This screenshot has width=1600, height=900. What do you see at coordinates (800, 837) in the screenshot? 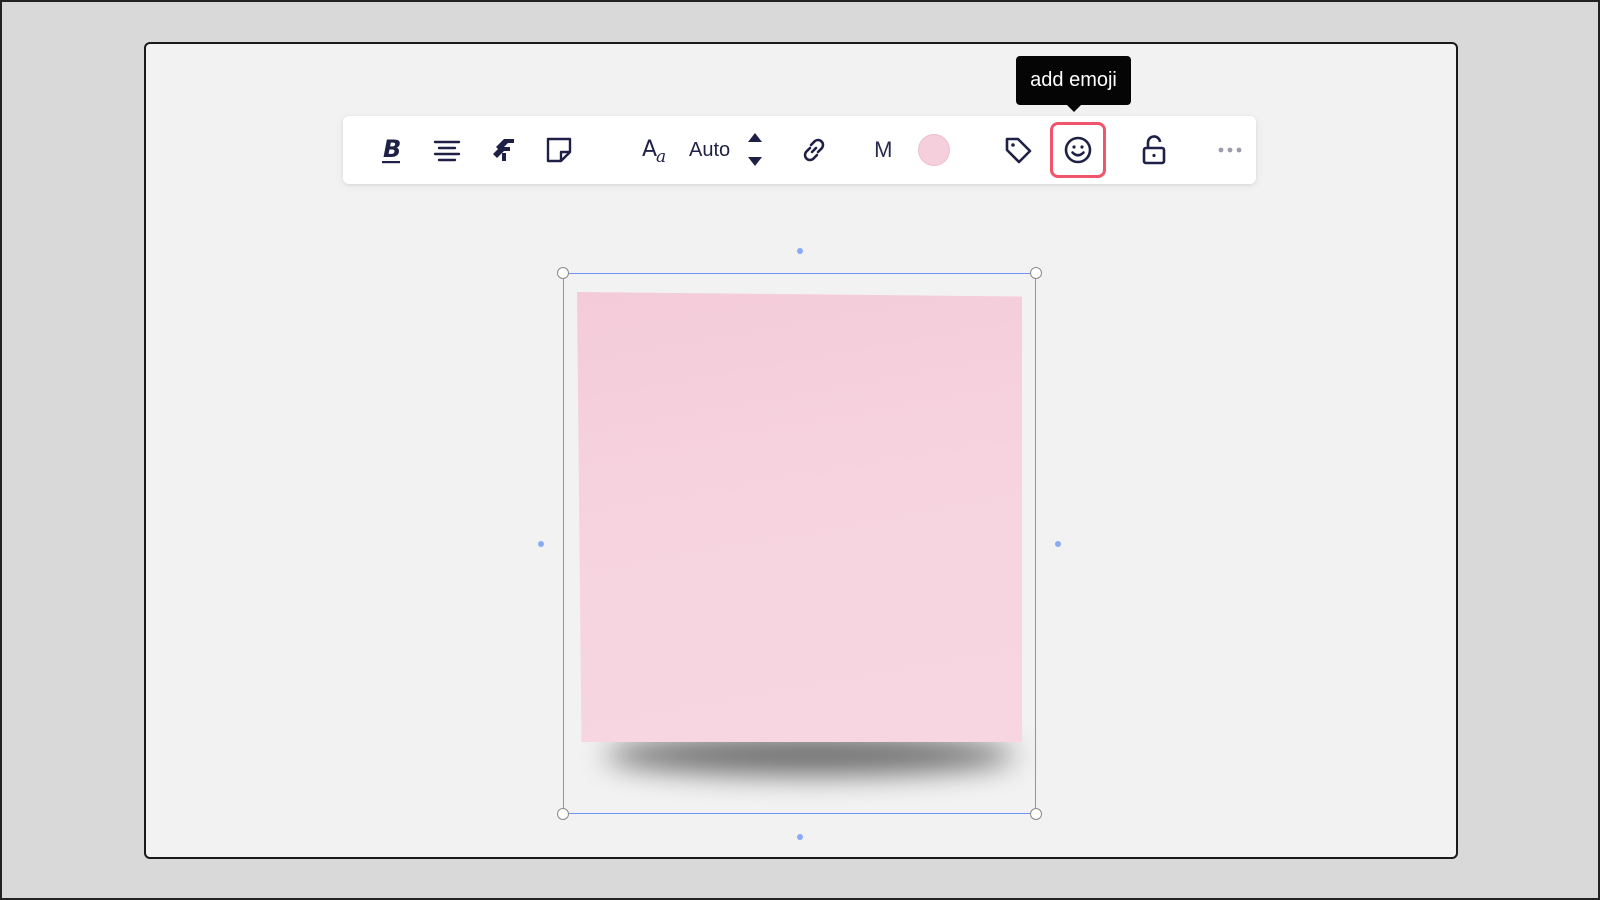
I see `connector-dot-bottom` at bounding box center [800, 837].